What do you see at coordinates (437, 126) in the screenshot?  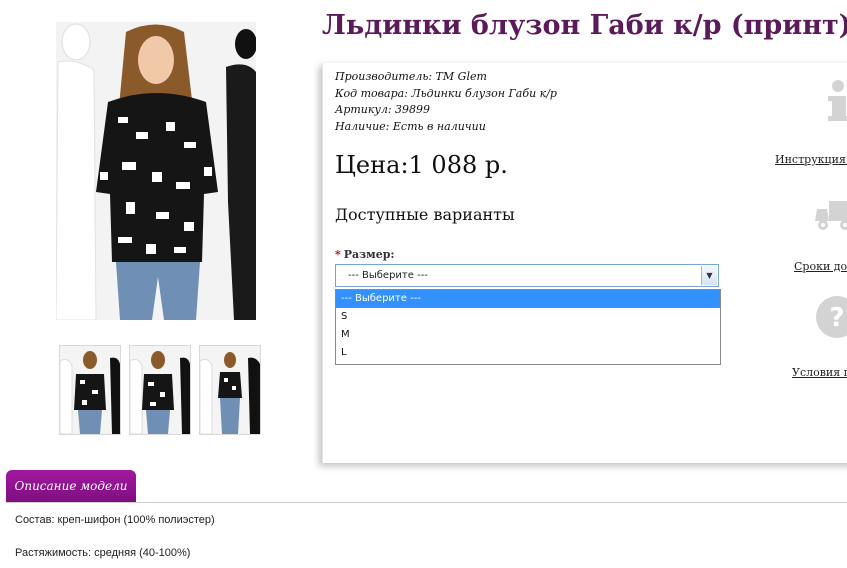 I see `spec-value: Есть в наличии` at bounding box center [437, 126].